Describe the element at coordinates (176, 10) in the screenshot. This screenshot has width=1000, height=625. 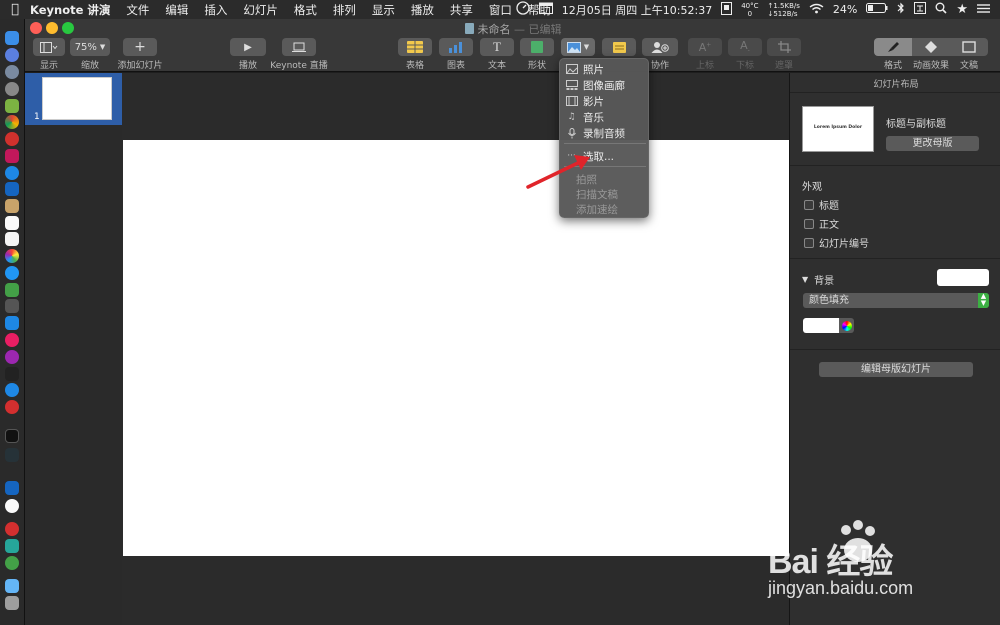
I see `menu-edit: 编辑` at that location.